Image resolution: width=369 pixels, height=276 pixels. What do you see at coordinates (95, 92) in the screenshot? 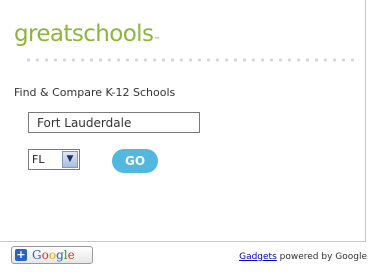
I see `section-heading: Find & Compare K-12 Schools` at bounding box center [95, 92].